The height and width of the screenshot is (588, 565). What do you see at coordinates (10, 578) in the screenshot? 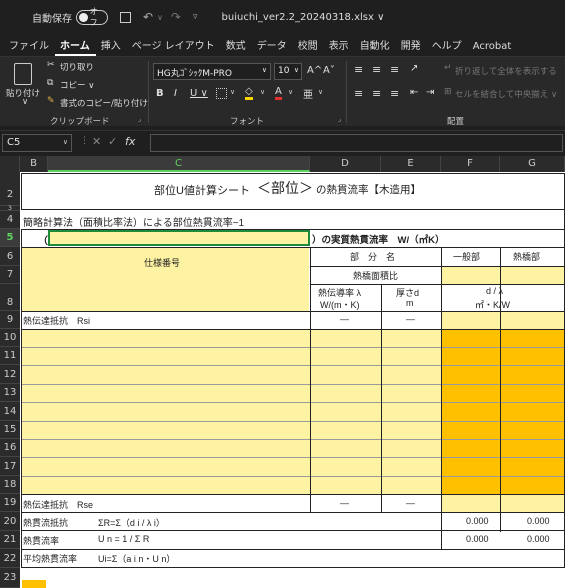
I see `row-header: 23` at bounding box center [10, 578].